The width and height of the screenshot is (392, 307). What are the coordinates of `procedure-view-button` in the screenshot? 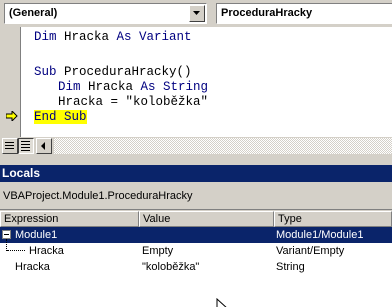 It's located at (10, 146).